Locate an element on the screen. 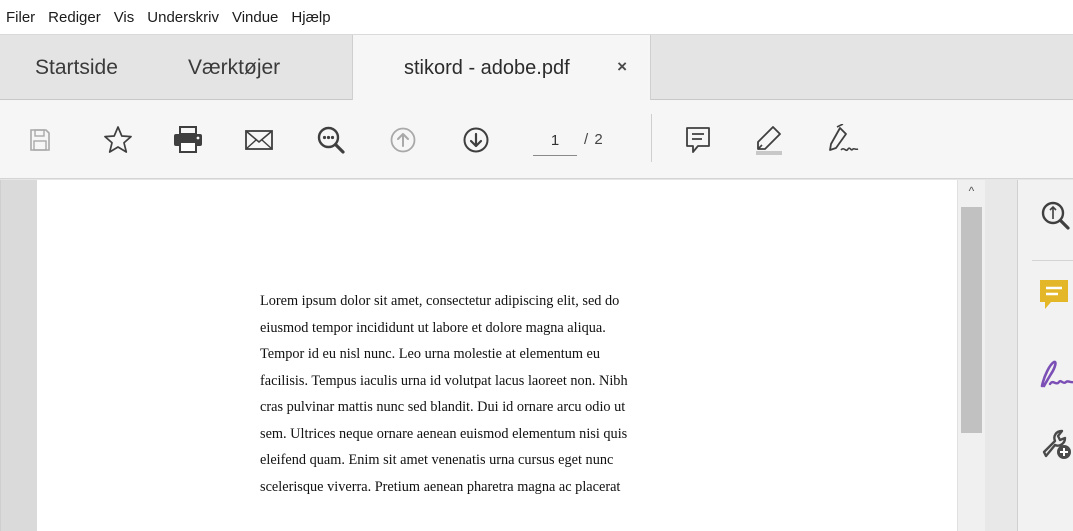 The height and width of the screenshot is (531, 1073). highlight-icon is located at coordinates (769, 140).